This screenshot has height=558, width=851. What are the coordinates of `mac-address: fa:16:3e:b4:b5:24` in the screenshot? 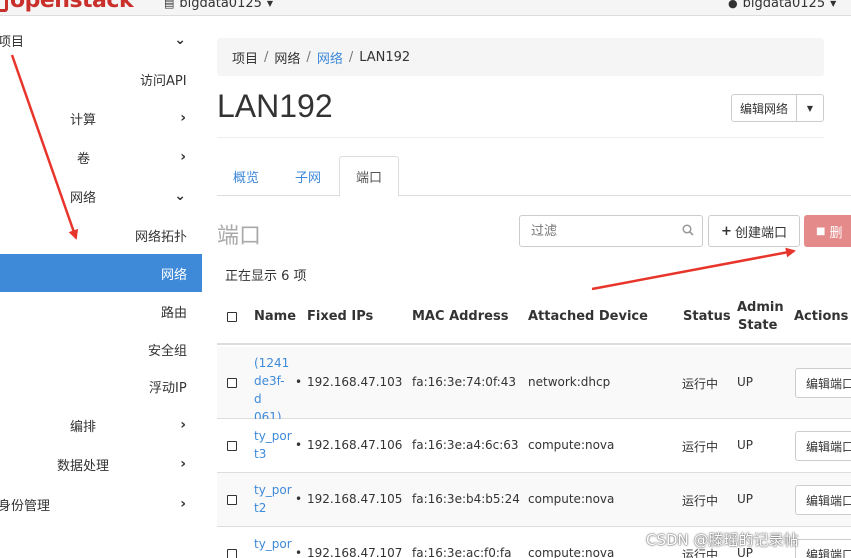 It's located at (466, 499).